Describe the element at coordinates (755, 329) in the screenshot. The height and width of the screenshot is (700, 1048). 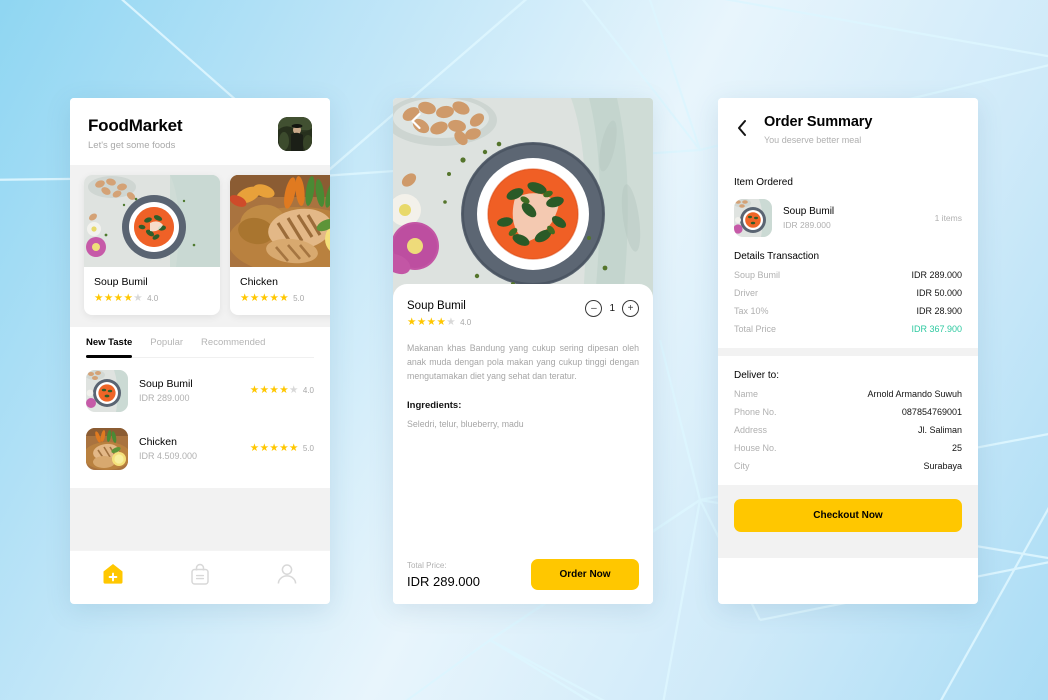
I see `transaction-label: Total Price` at that location.